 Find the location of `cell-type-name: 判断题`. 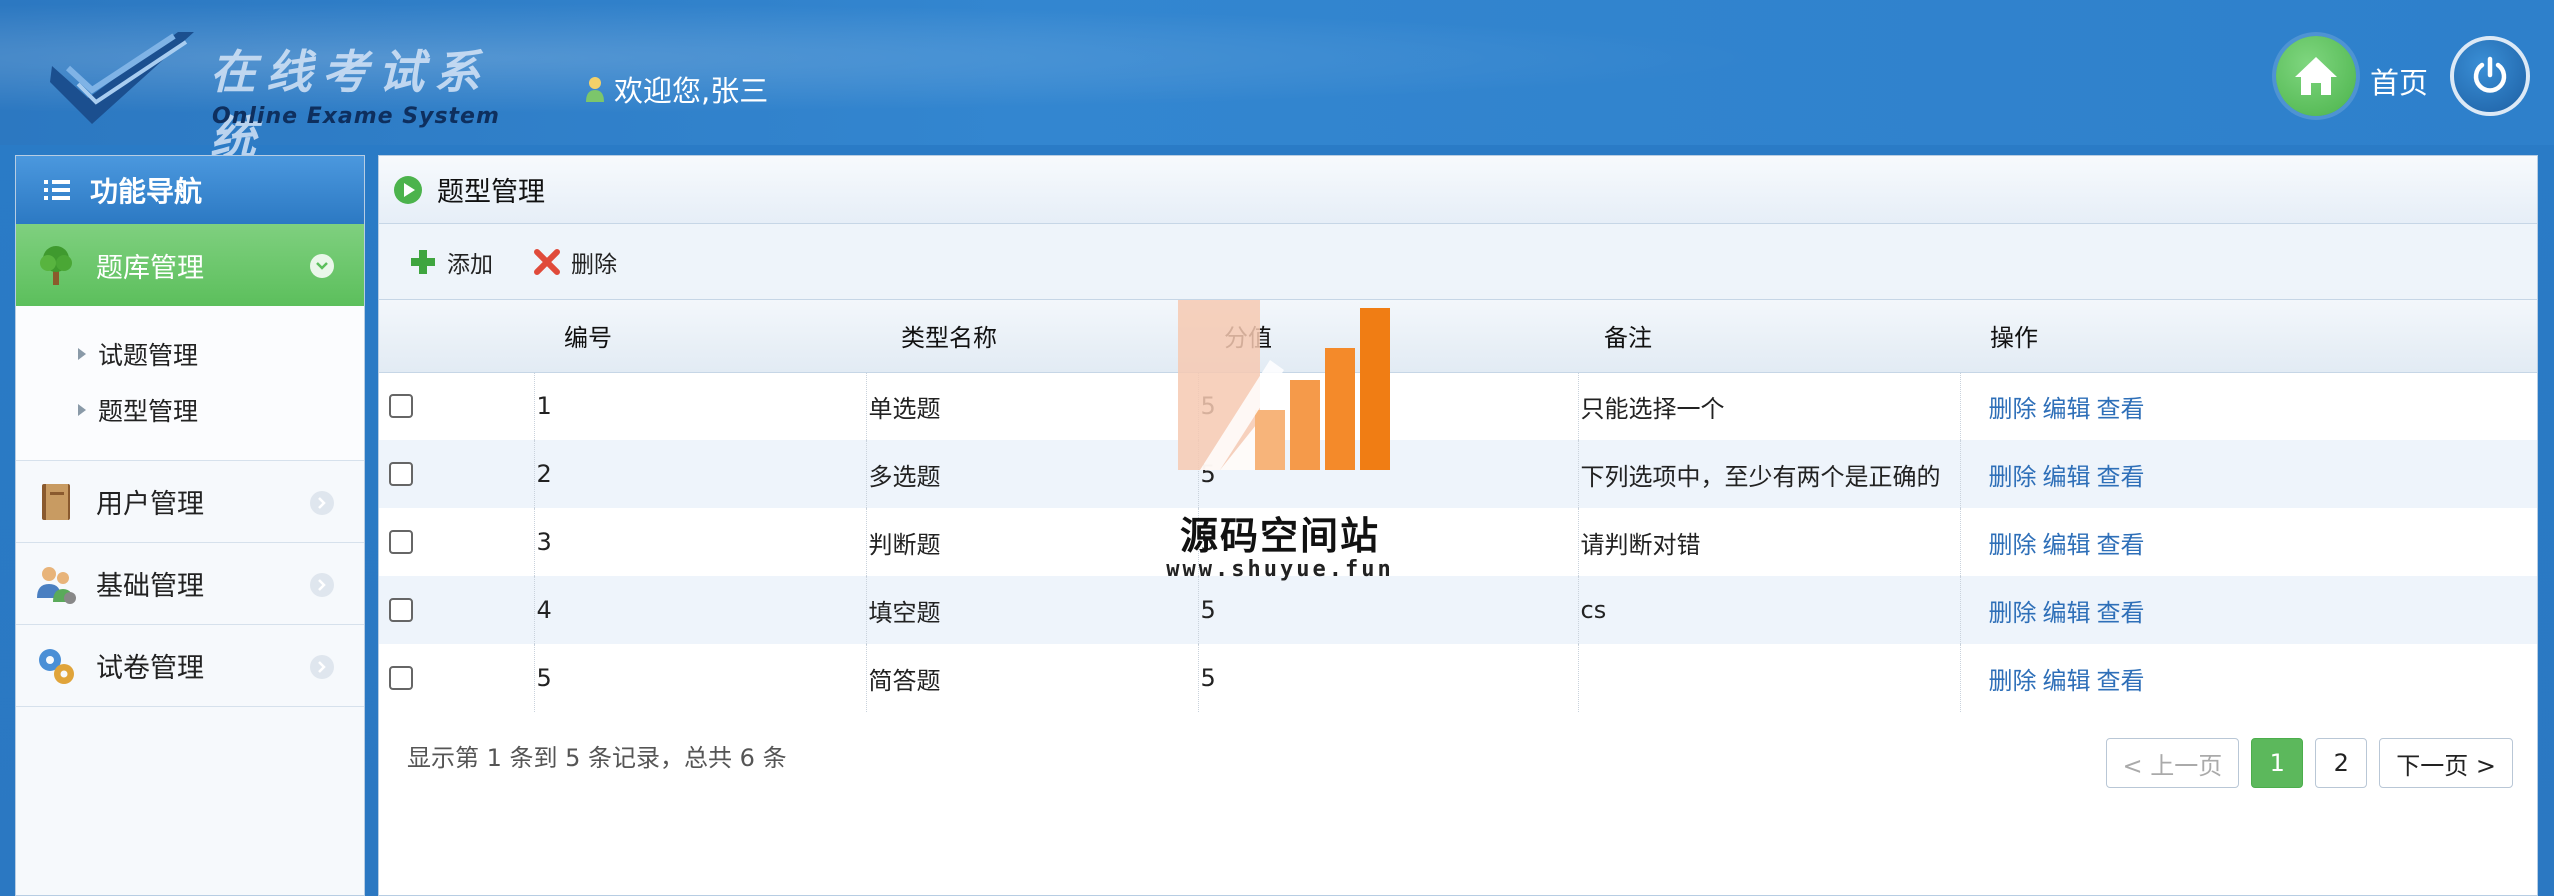

cell-type-name: 判断题 is located at coordinates (1032, 542).